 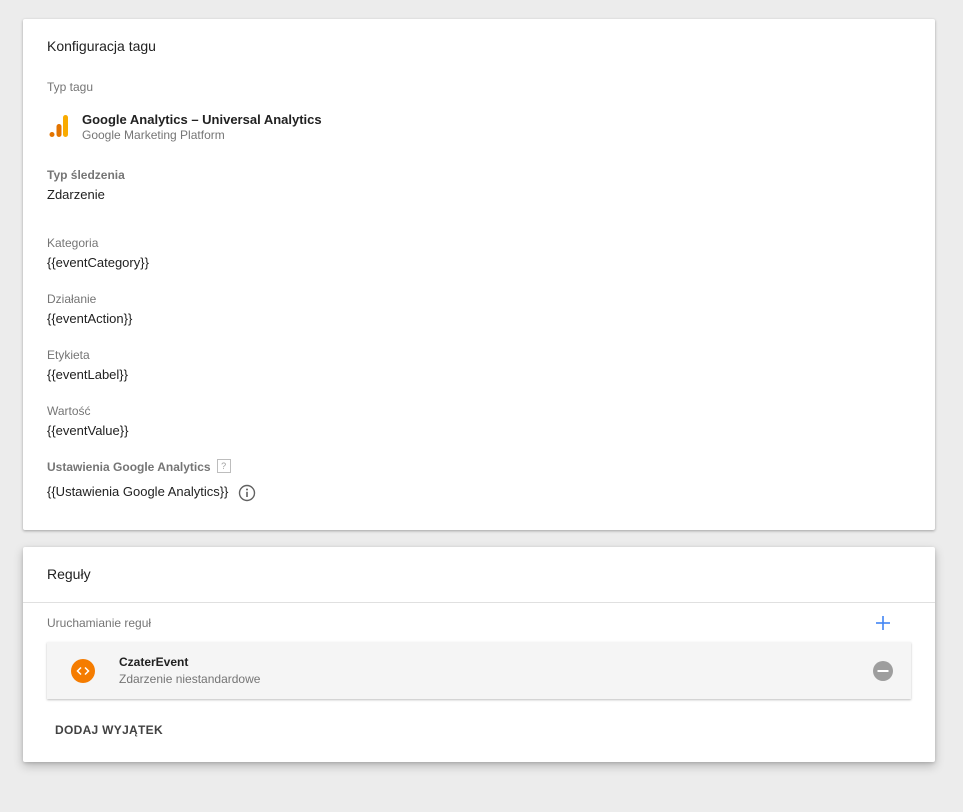 What do you see at coordinates (129, 467) in the screenshot?
I see `ga-settings-label-text: Ustawienia Google Analytics` at bounding box center [129, 467].